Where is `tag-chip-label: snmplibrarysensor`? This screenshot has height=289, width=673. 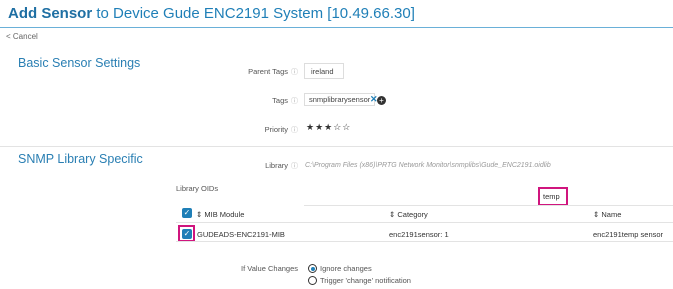 tag-chip-label: snmplibrarysensor is located at coordinates (340, 99).